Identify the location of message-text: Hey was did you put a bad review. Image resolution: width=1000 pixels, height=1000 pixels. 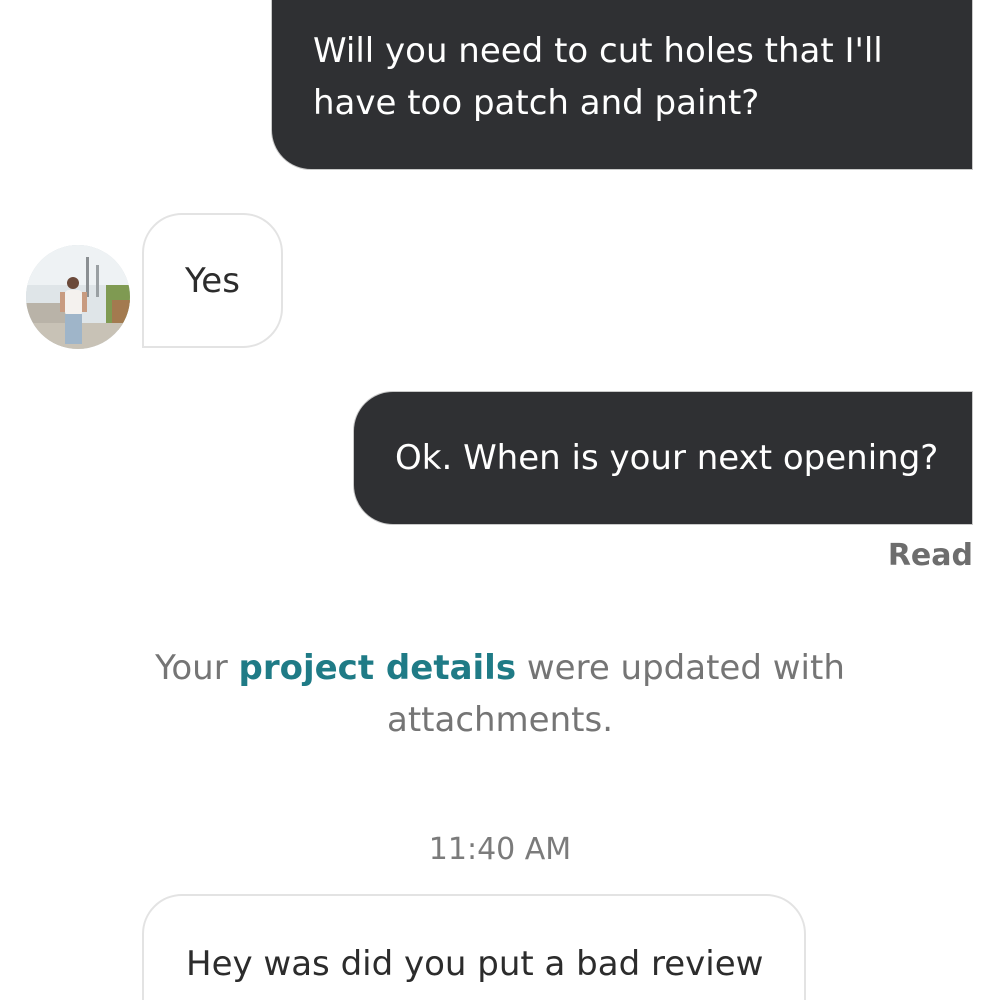
(475, 964).